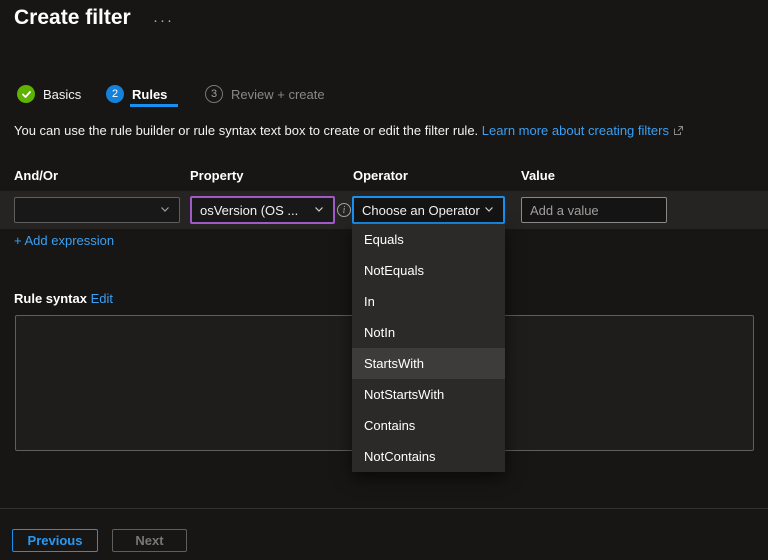  What do you see at coordinates (594, 210) in the screenshot?
I see `value-input` at bounding box center [594, 210].